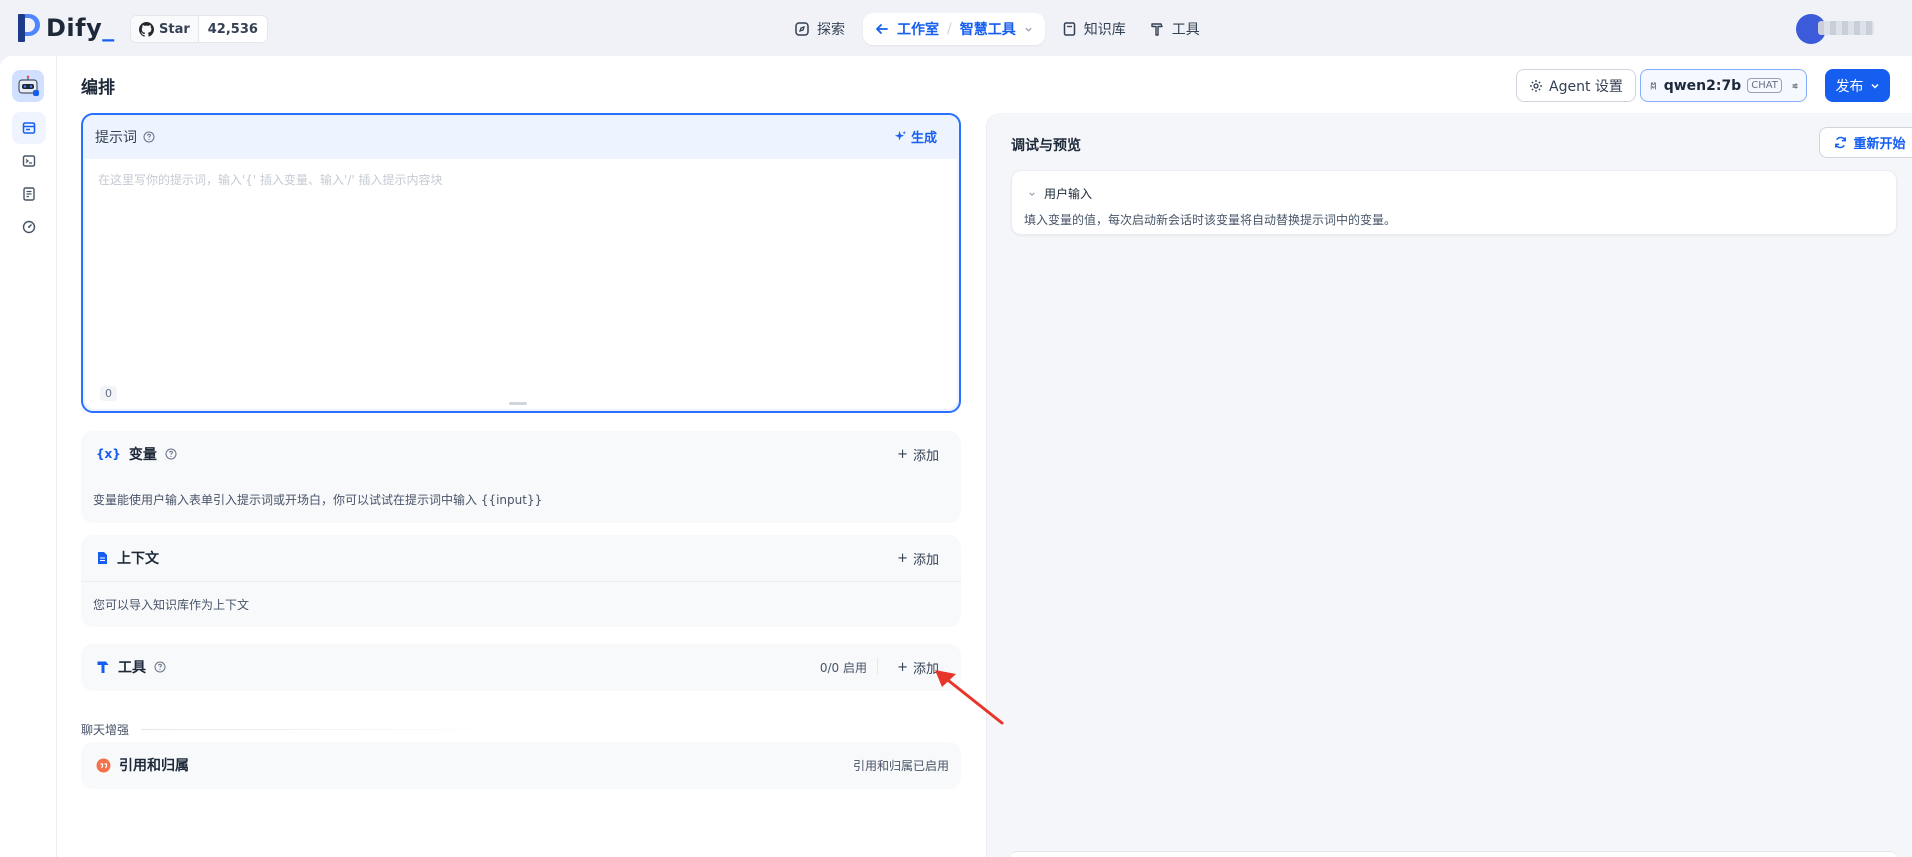 The height and width of the screenshot is (857, 1912). I want to click on section-divider, so click(326, 729).